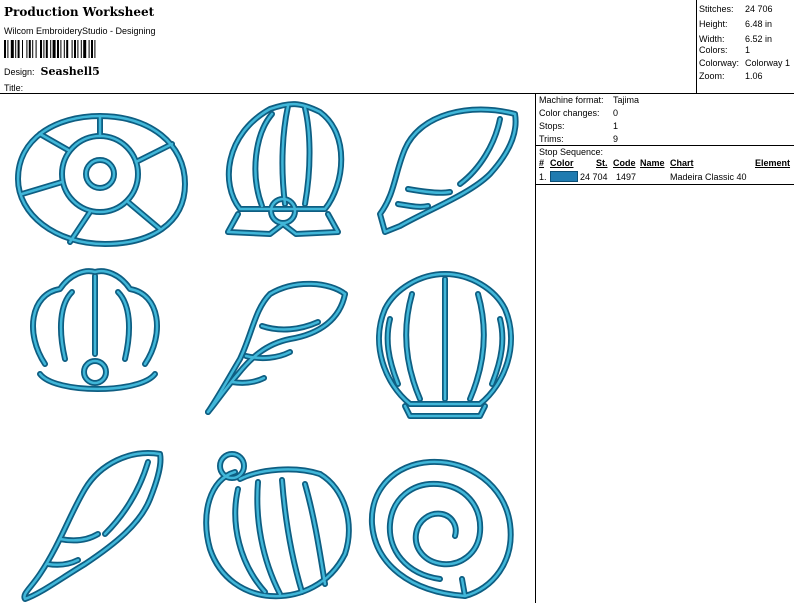 The width and height of the screenshot is (794, 603). What do you see at coordinates (652, 163) in the screenshot?
I see `col-name: Name` at bounding box center [652, 163].